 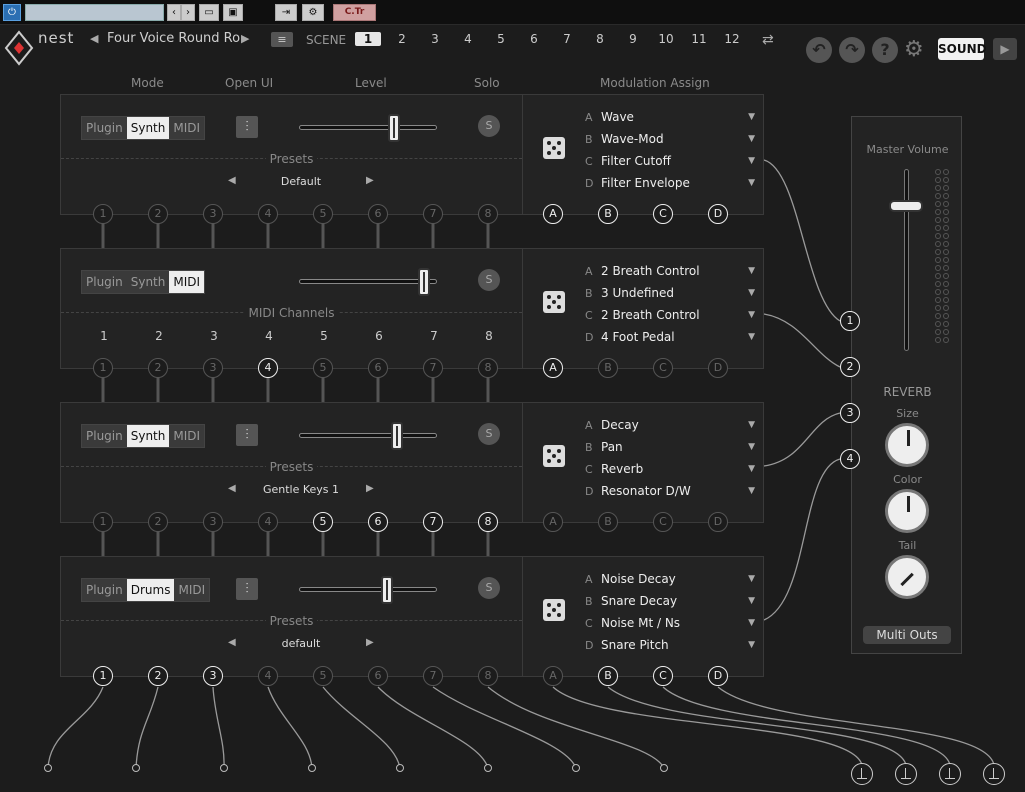 I want to click on mode-drums: Drums, so click(x=150, y=590).